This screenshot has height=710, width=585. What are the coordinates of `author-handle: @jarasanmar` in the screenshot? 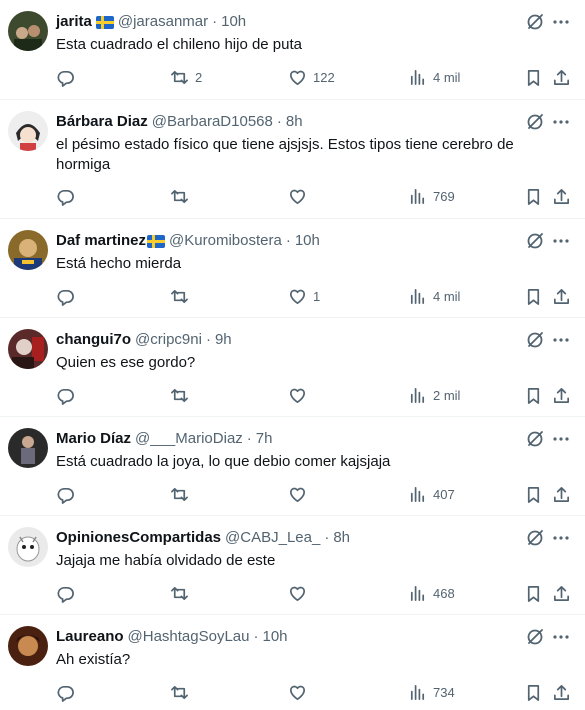 It's located at (163, 22).